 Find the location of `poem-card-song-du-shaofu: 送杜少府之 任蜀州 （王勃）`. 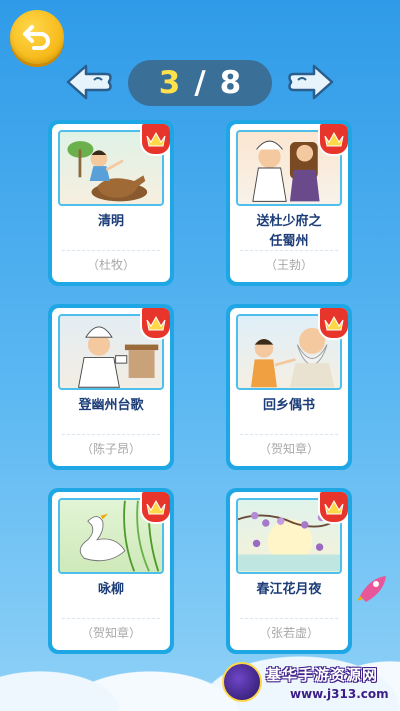

poem-card-song-du-shaofu: 送杜少府之 任蜀州 （王勃） is located at coordinates (289, 203).